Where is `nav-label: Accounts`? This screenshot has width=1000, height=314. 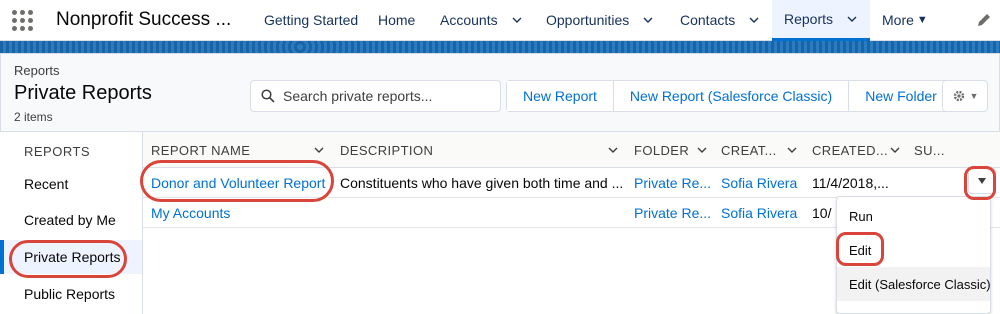 nav-label: Accounts is located at coordinates (469, 20).